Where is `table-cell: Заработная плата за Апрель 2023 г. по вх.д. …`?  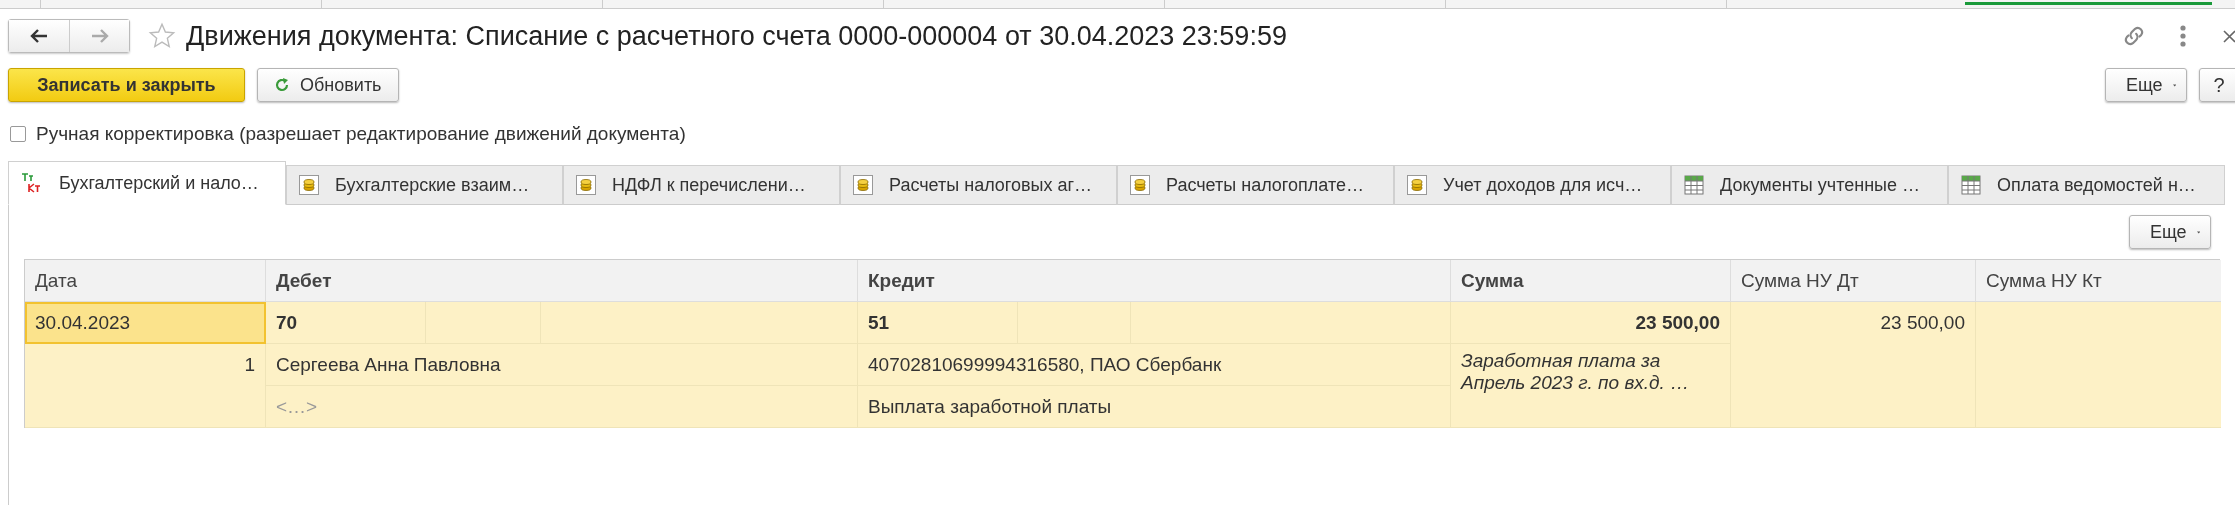
table-cell: Заработная плата за Апрель 2023 г. по вх.д. … is located at coordinates (1591, 386).